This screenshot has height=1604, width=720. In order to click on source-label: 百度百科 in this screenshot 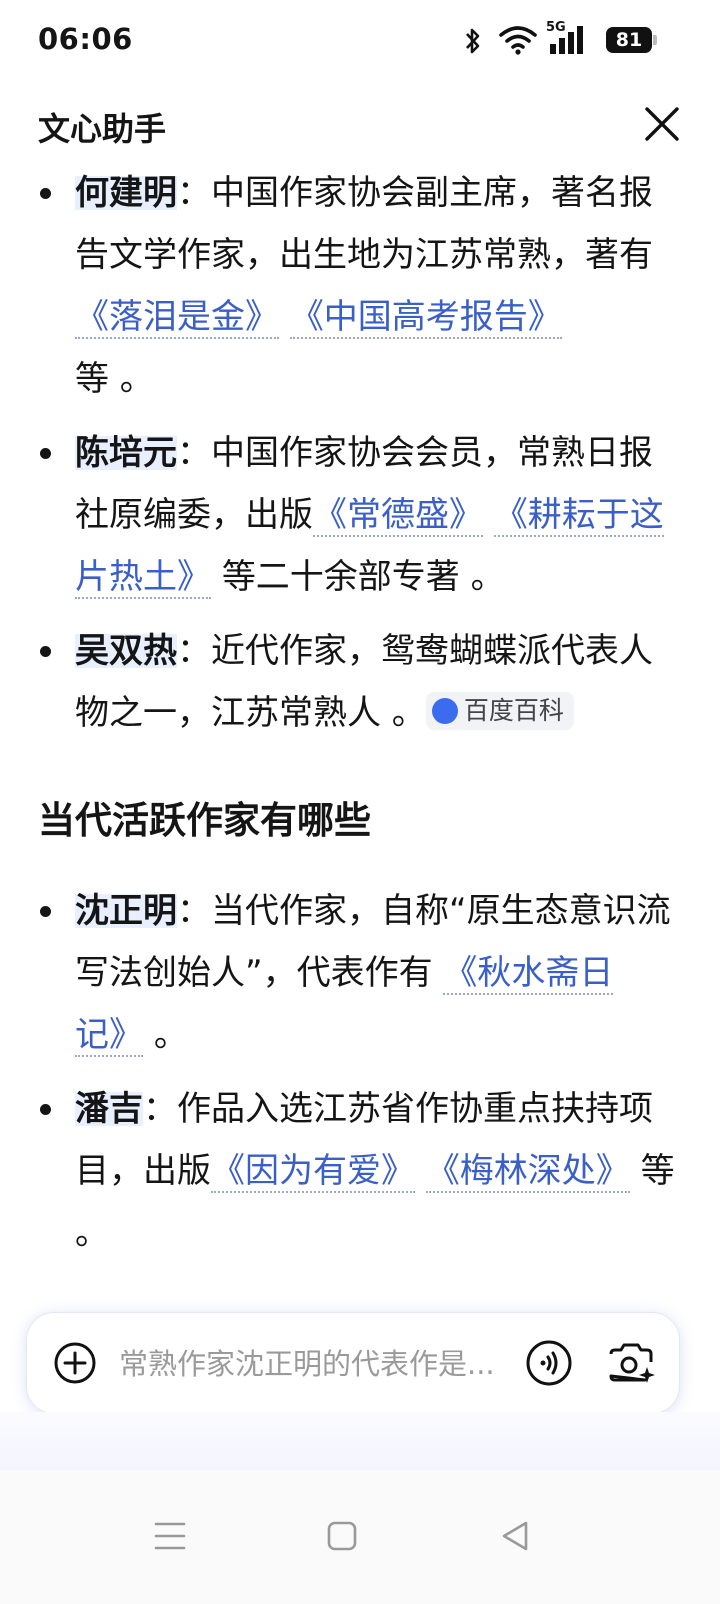, I will do `click(513, 710)`.